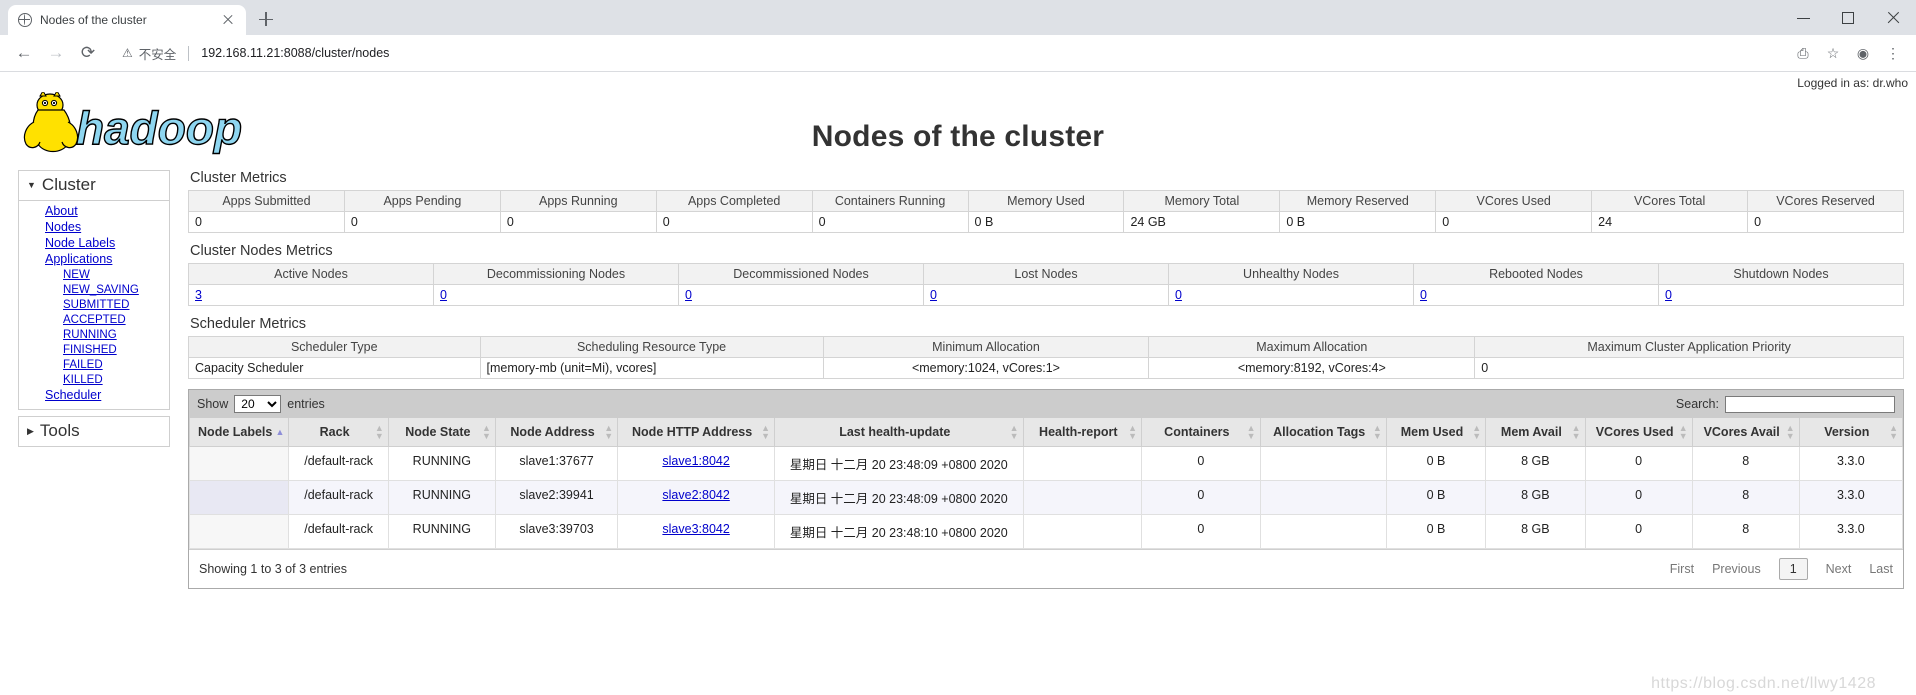  Describe the element at coordinates (651, 368) in the screenshot. I see `cell-scheduling-resource-type: [memory-mb (unit=Mi), vcores]` at that location.